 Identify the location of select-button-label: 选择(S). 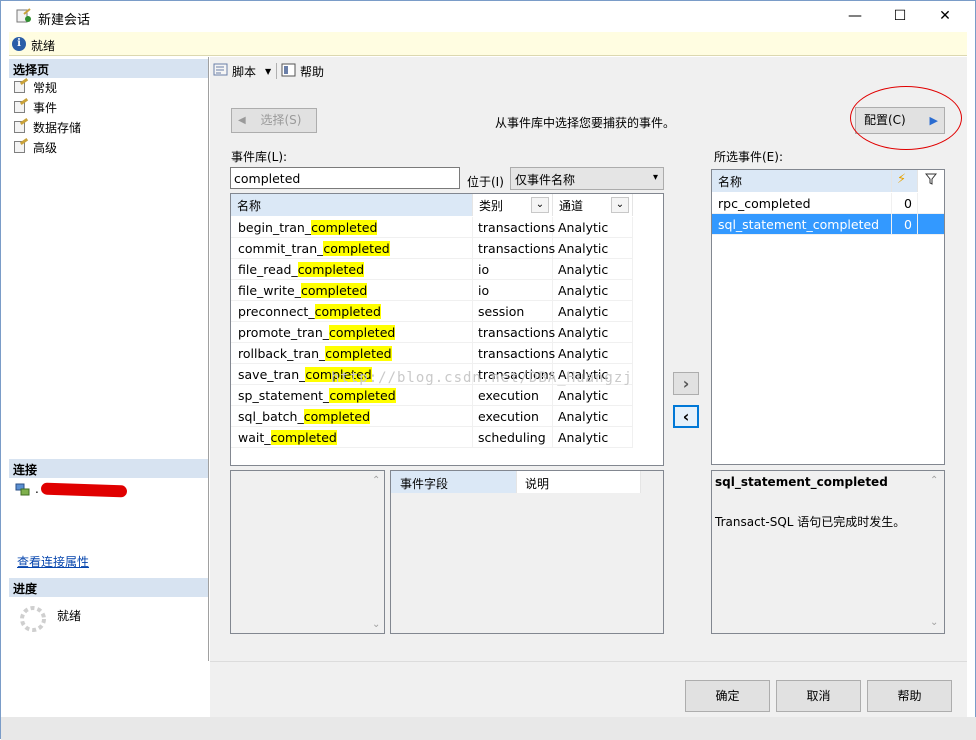
(281, 120).